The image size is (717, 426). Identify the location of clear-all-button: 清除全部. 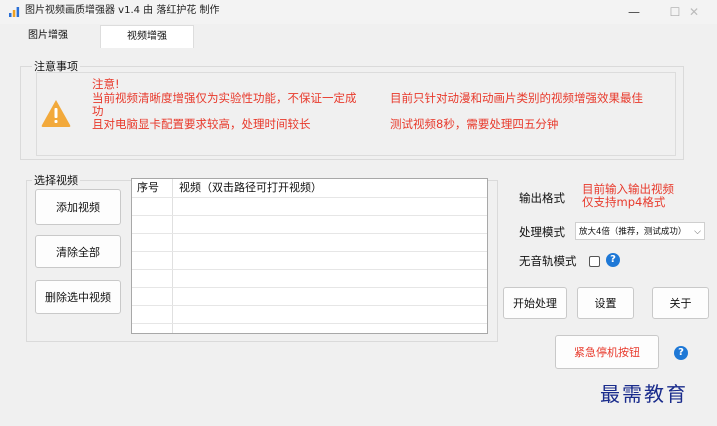
(78, 251).